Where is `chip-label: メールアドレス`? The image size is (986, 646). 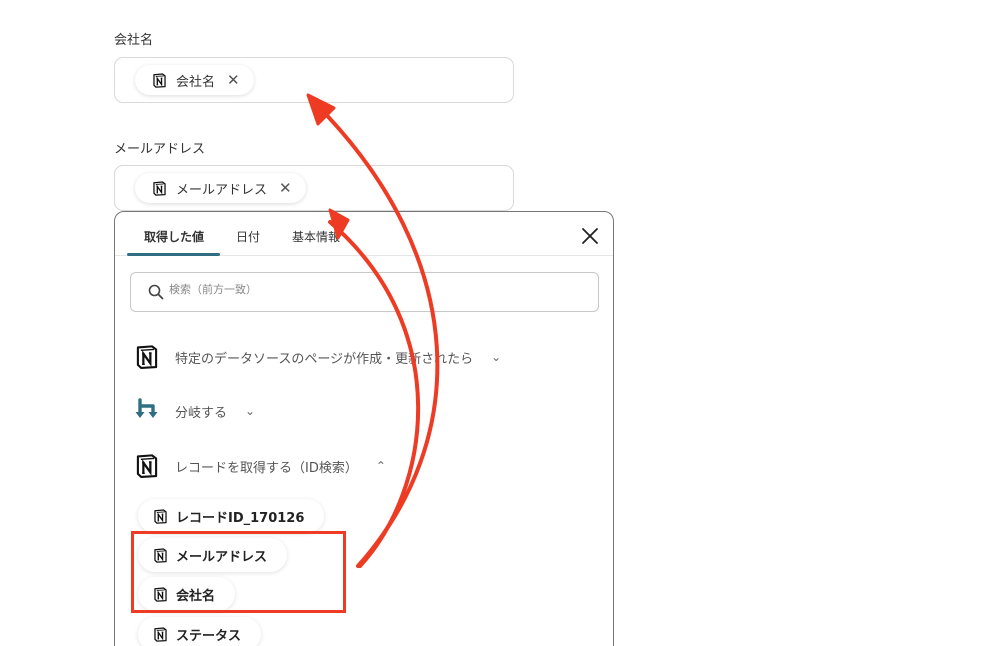
chip-label: メールアドレス is located at coordinates (222, 190).